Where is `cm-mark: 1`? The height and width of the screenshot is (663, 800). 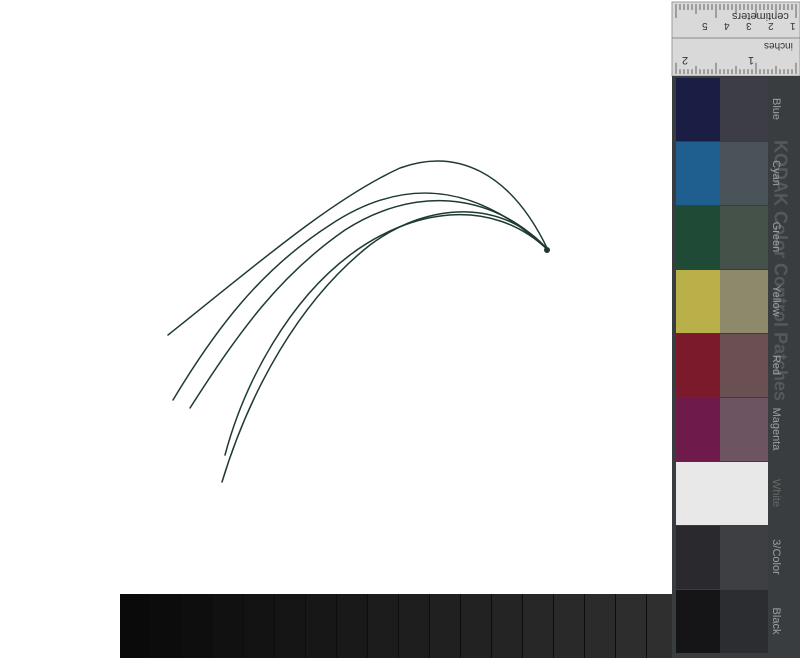 cm-mark: 1 is located at coordinates (793, 25).